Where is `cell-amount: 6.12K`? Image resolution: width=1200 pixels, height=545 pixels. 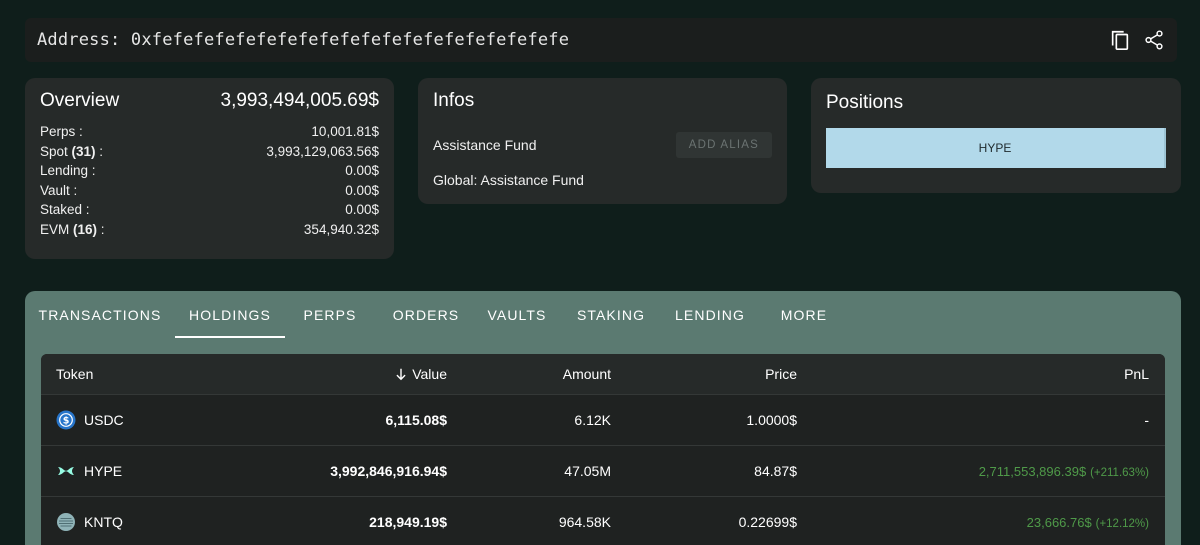 cell-amount: 6.12K is located at coordinates (592, 420).